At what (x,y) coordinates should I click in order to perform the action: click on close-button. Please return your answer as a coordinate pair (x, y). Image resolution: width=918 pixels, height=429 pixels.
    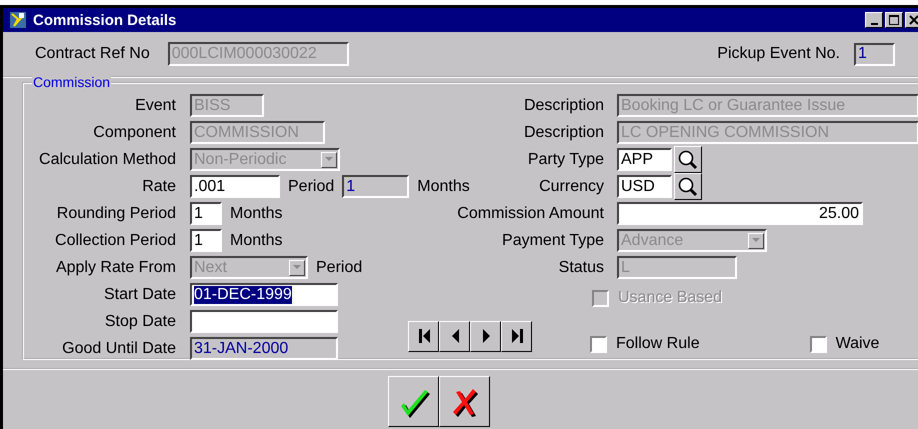
    Looking at the image, I should click on (911, 20).